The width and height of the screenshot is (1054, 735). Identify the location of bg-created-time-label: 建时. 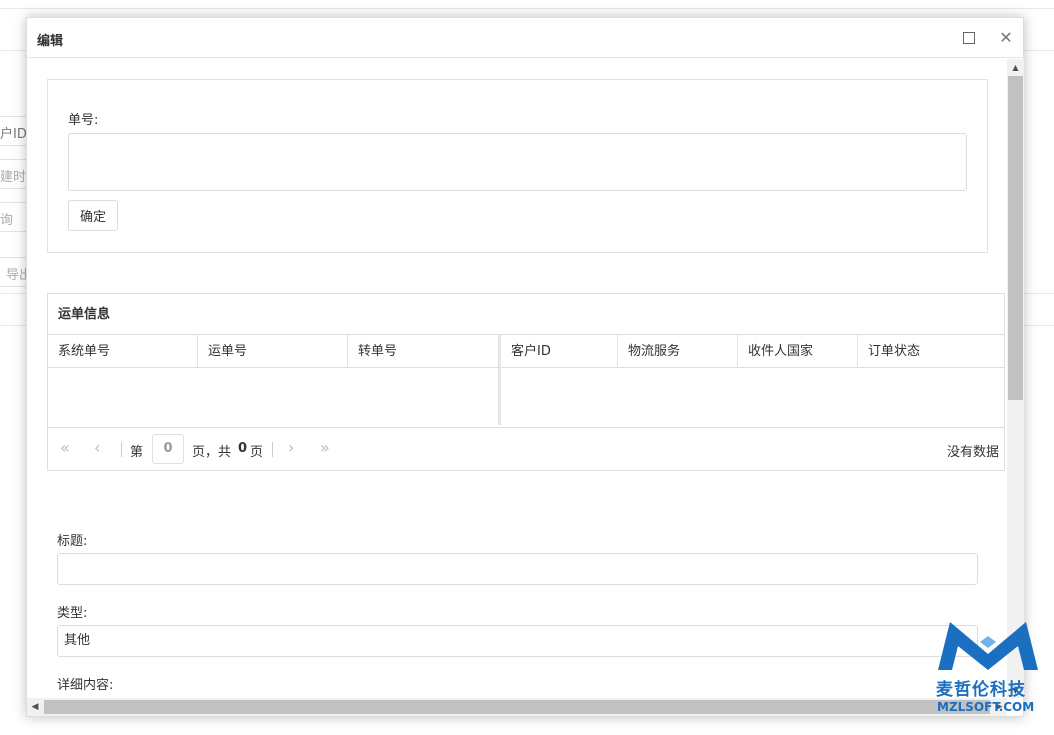
(13, 177).